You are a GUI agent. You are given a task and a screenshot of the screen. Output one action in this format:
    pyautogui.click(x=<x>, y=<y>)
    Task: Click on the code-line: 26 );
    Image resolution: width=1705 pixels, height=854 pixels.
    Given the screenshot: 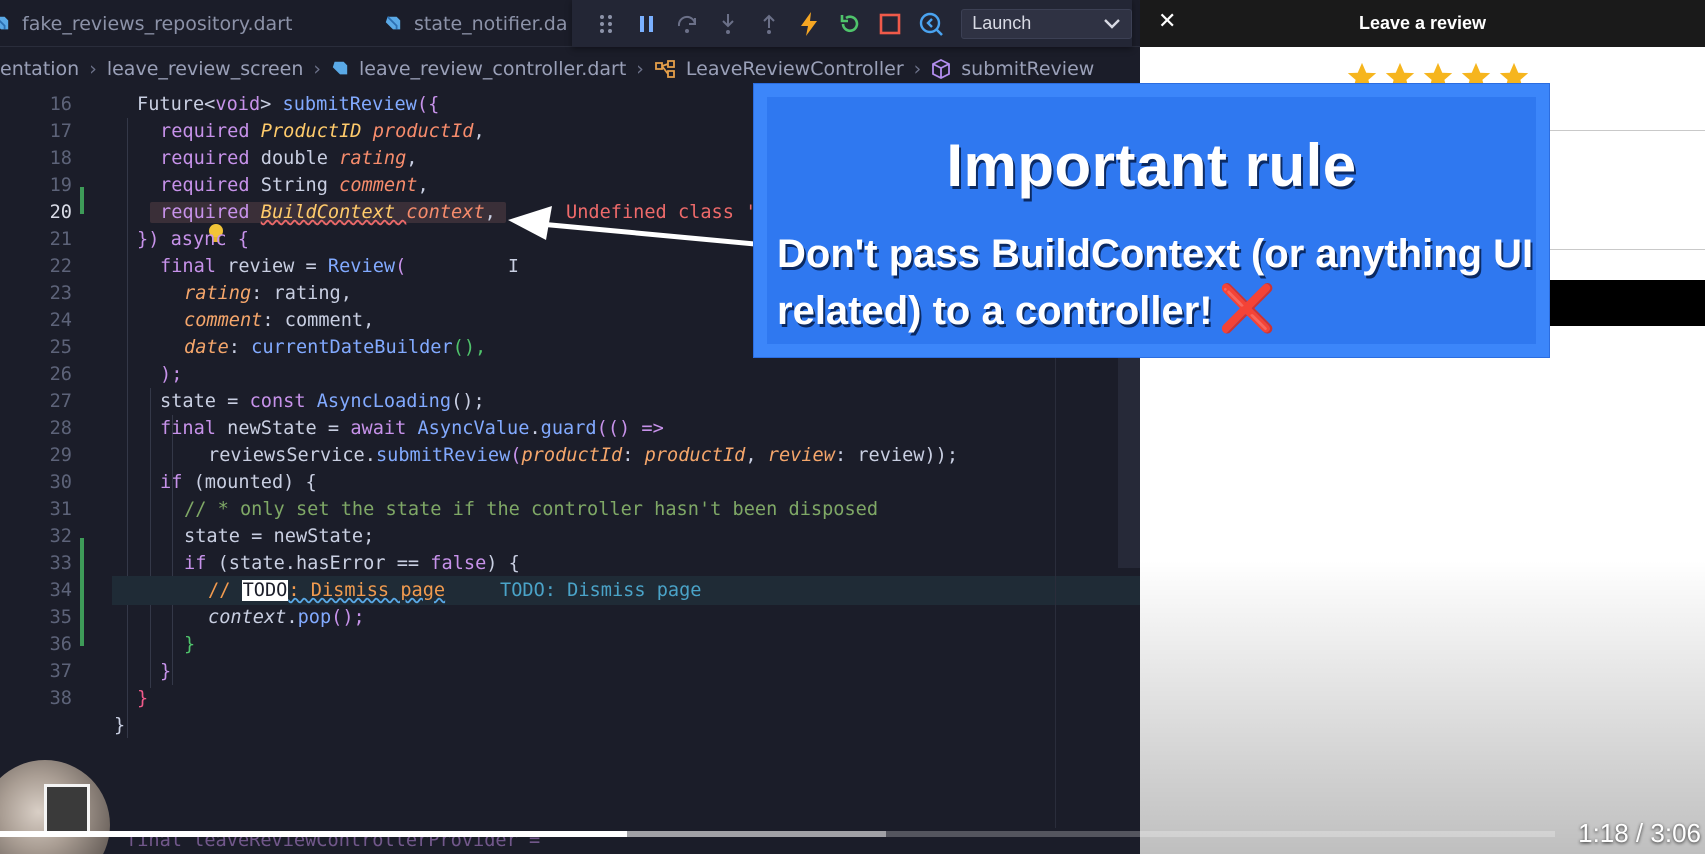 What is the action you would take?
    pyautogui.click(x=116, y=374)
    